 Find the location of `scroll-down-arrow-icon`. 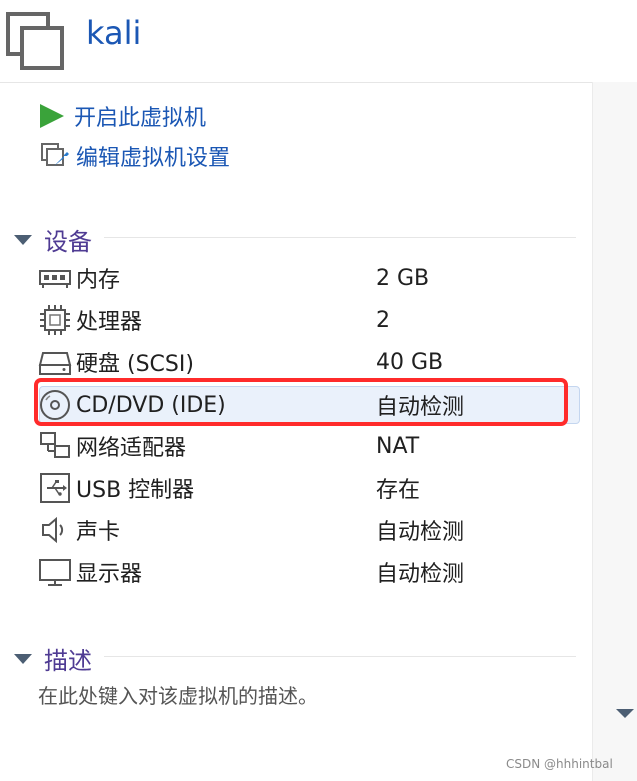

scroll-down-arrow-icon is located at coordinates (625, 713).